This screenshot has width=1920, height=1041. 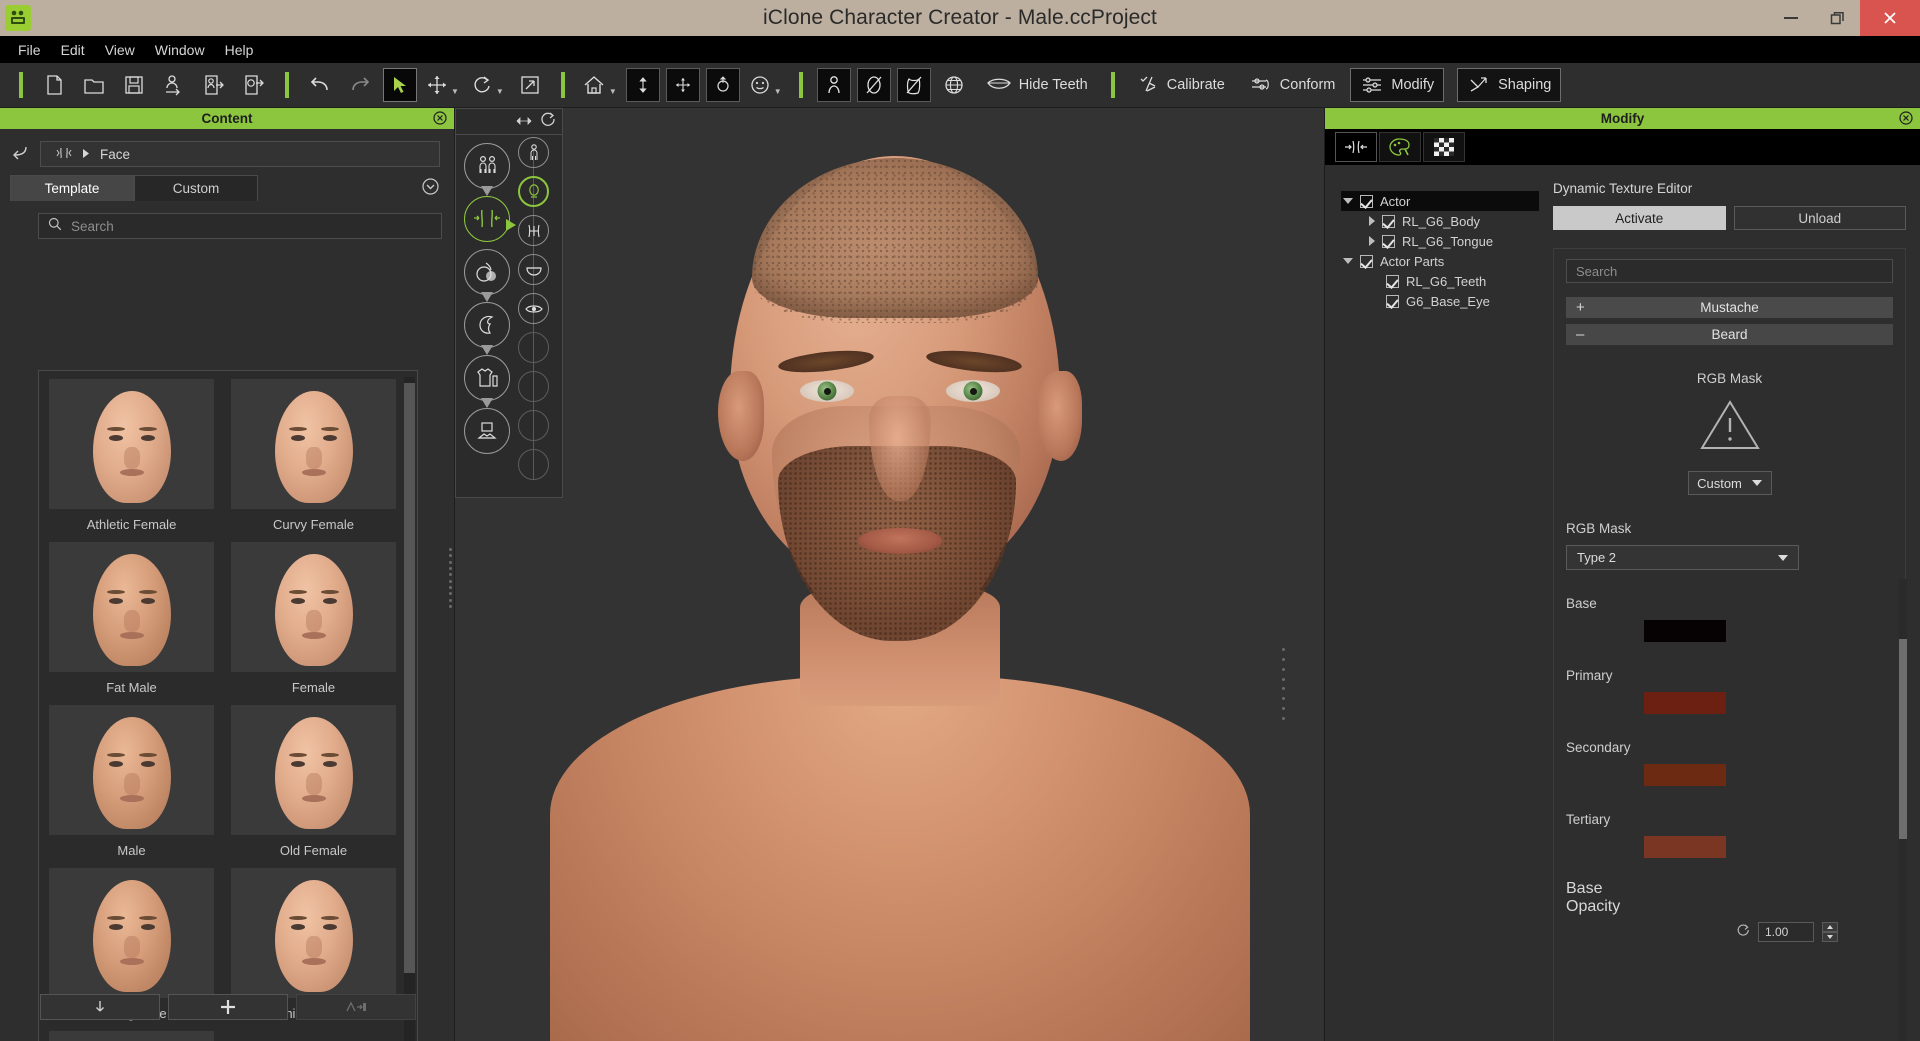 What do you see at coordinates (533, 269) in the screenshot?
I see `mouth-icon` at bounding box center [533, 269].